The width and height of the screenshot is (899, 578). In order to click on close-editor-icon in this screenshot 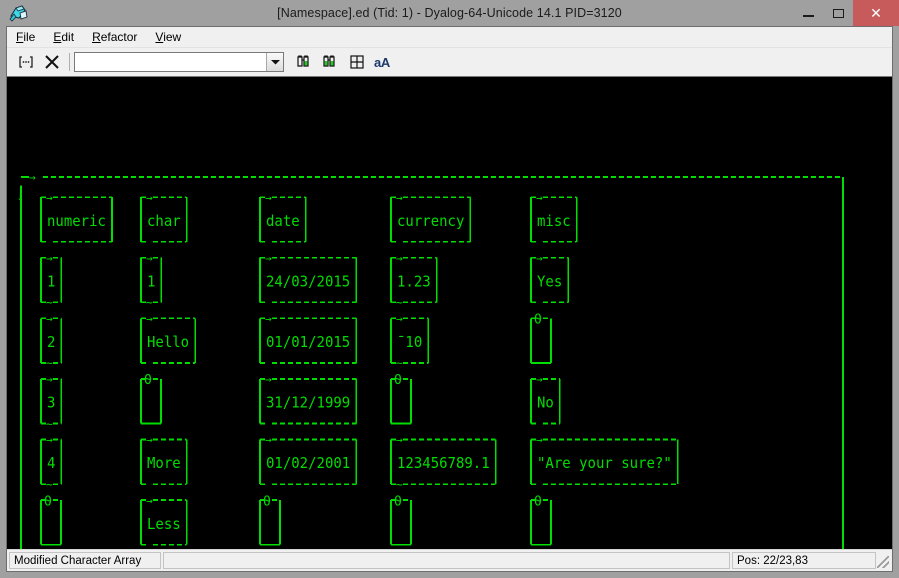, I will do `click(52, 62)`.